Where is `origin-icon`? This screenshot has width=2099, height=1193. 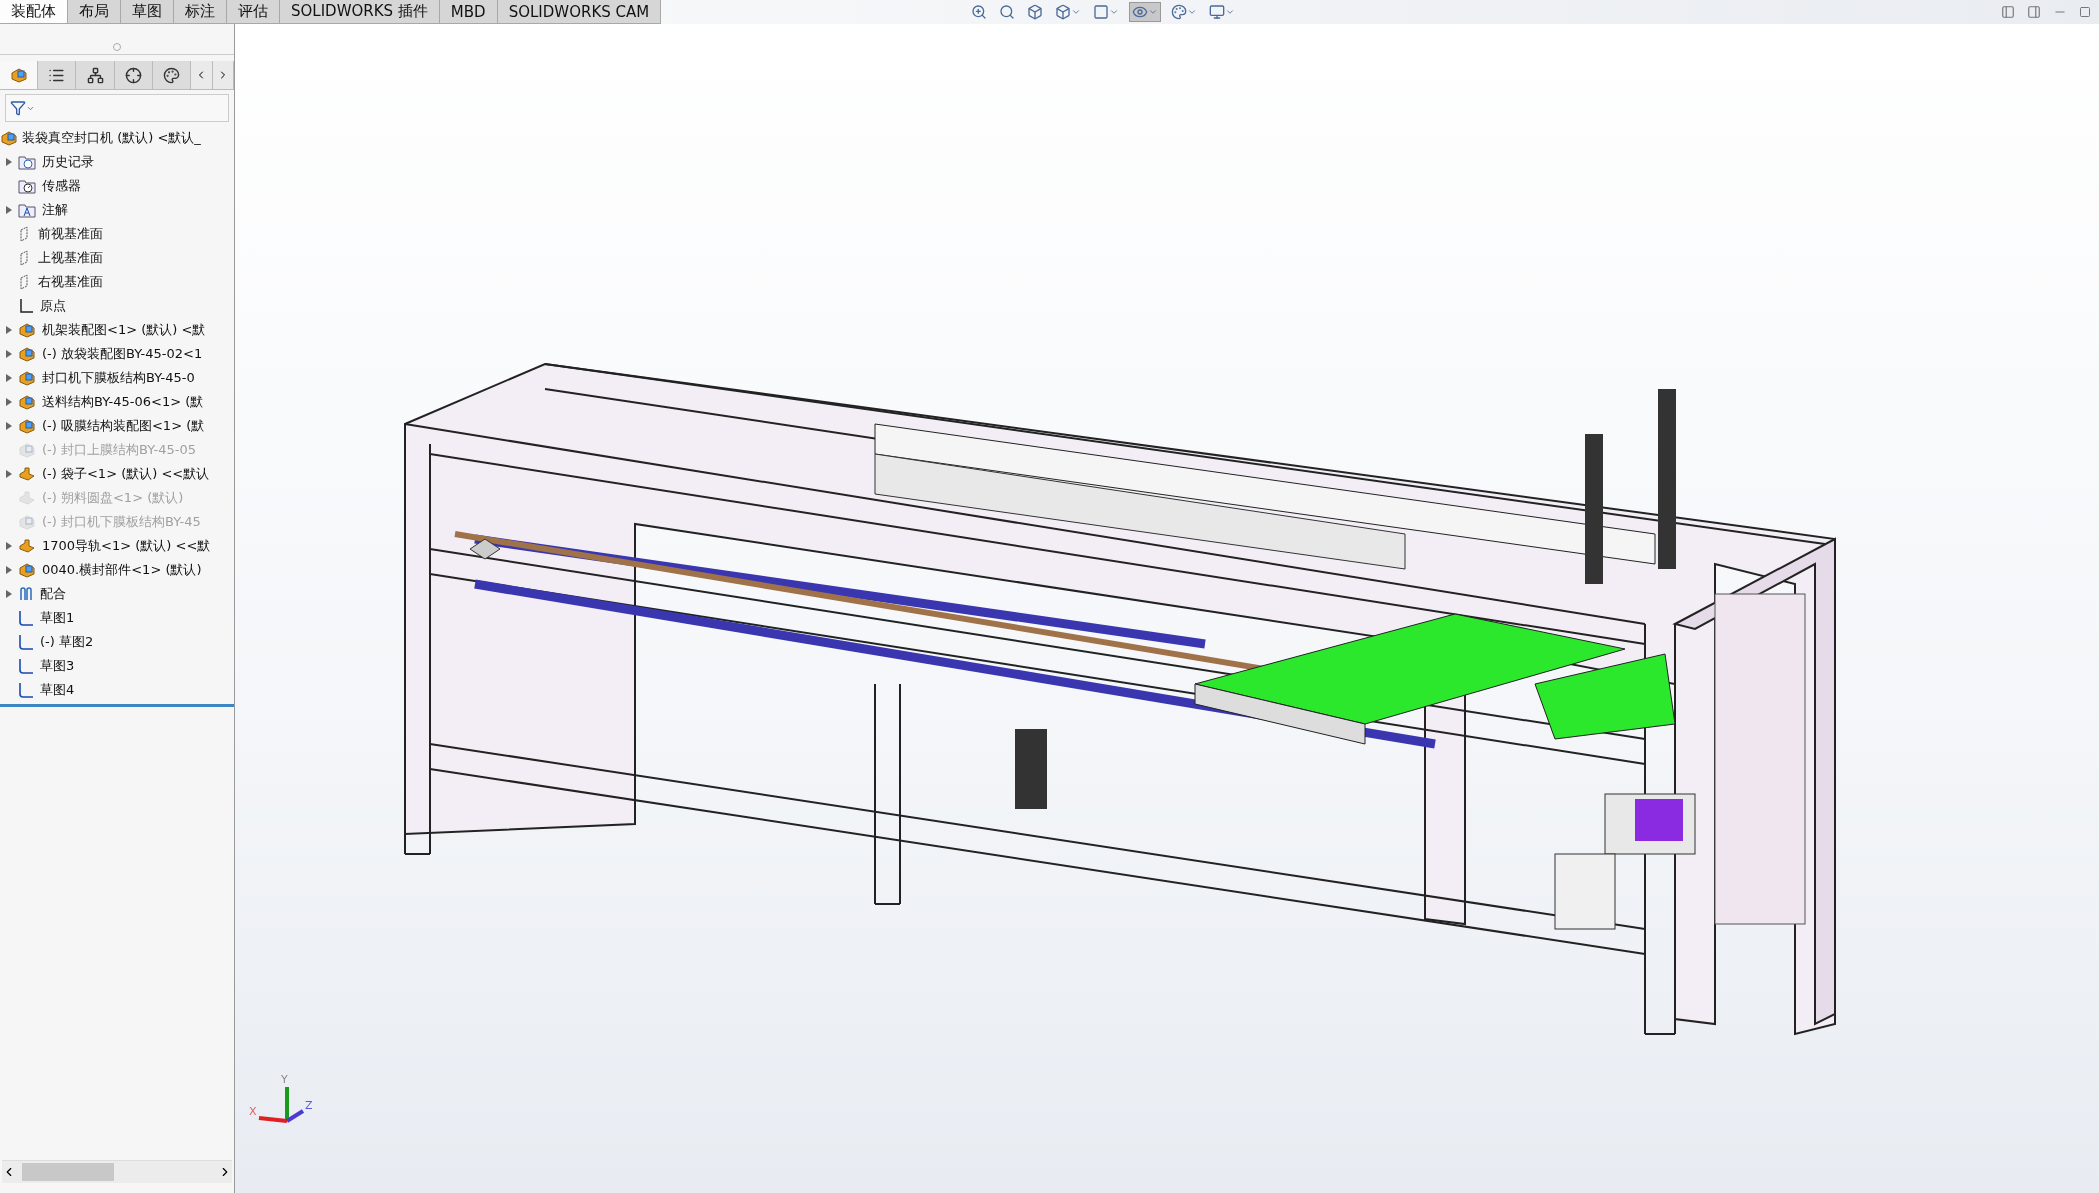 origin-icon is located at coordinates (26, 306).